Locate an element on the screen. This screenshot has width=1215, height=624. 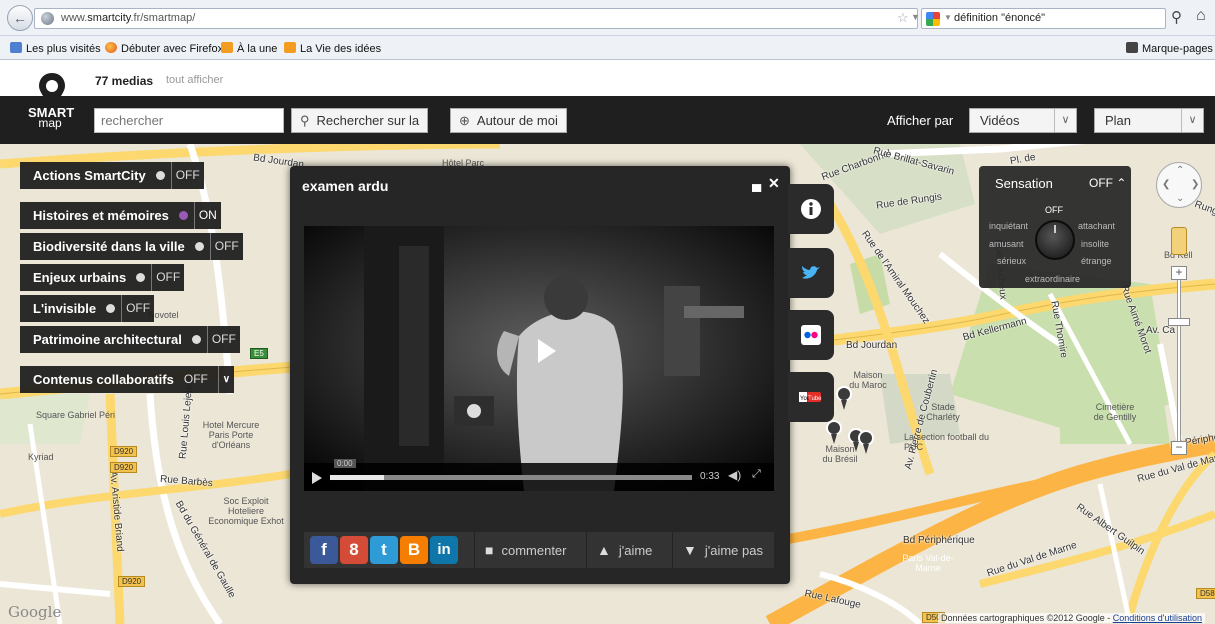
sensation-option: insolite is located at coordinates (1095, 244).